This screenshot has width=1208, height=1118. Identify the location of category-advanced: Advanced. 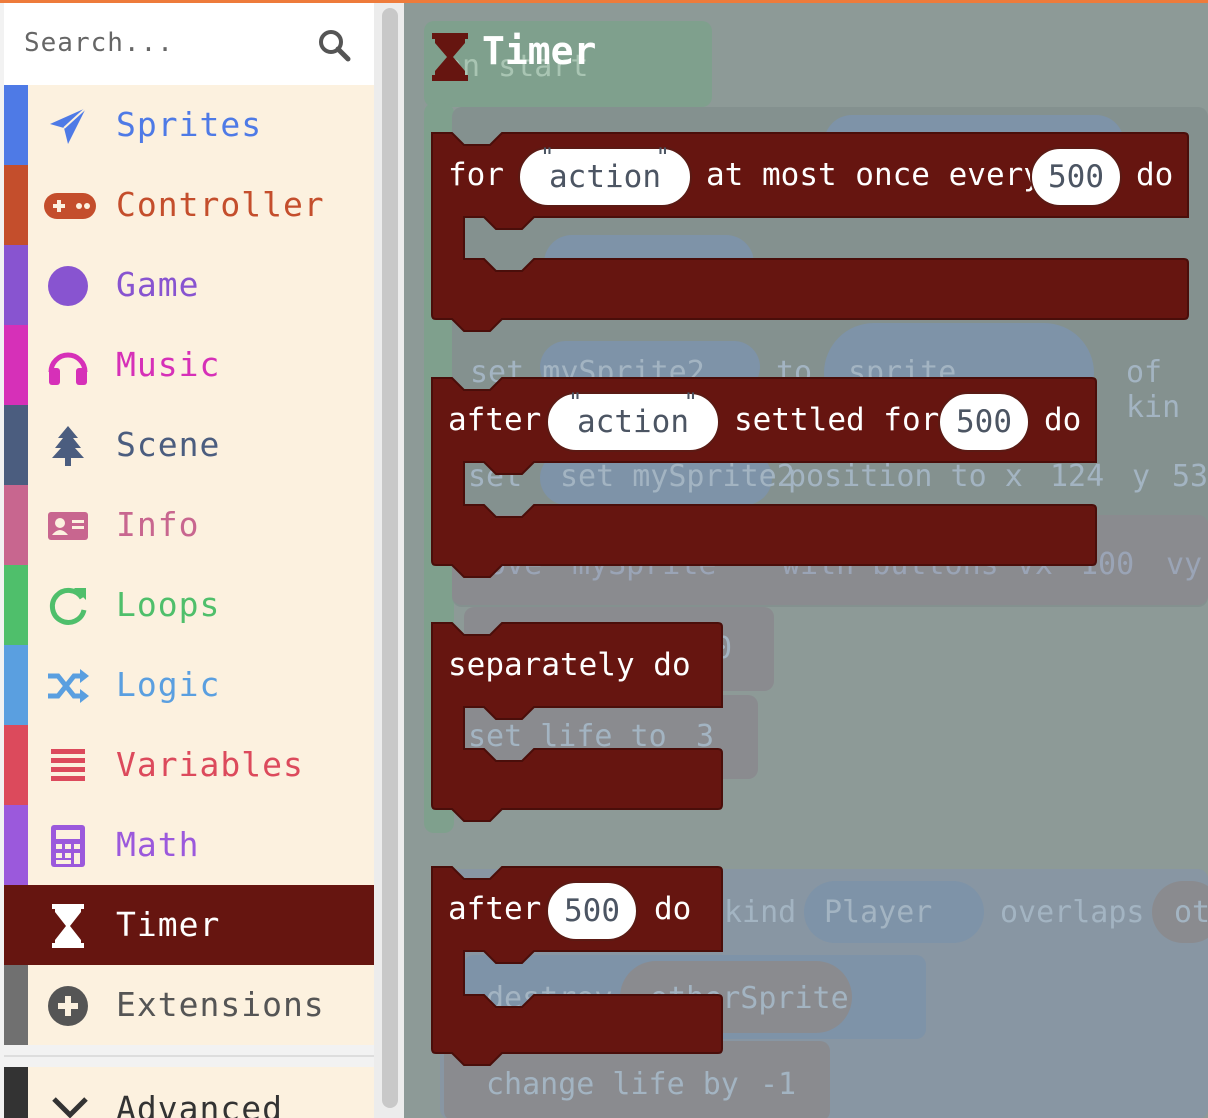
(189, 1092).